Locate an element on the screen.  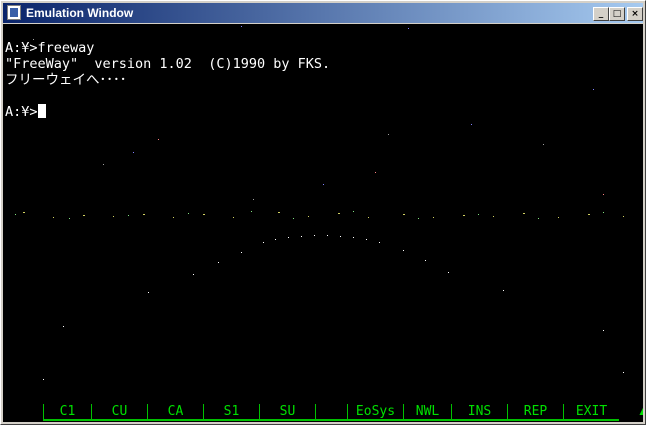
fkey-cu: CU is located at coordinates (119, 412).